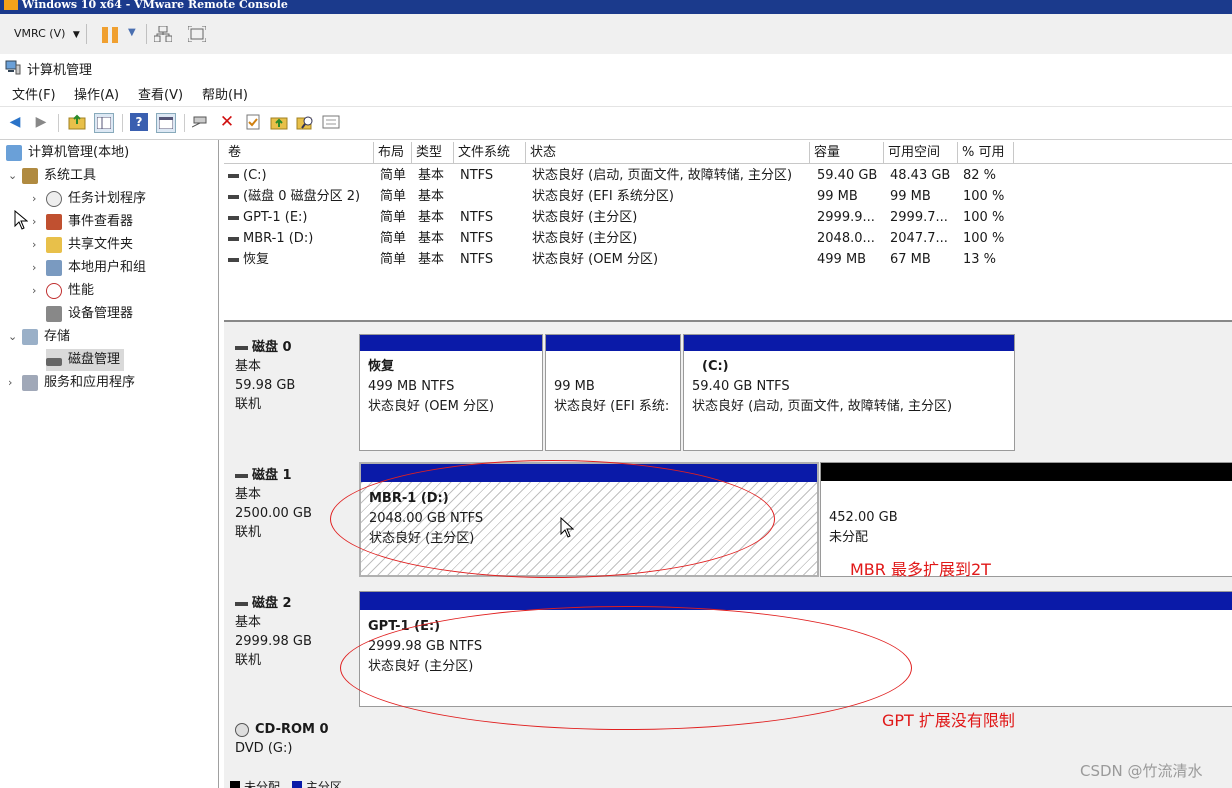 This screenshot has width=1232, height=788. What do you see at coordinates (273, 641) in the screenshot?
I see `disk-size: 2999.98 GB` at bounding box center [273, 641].